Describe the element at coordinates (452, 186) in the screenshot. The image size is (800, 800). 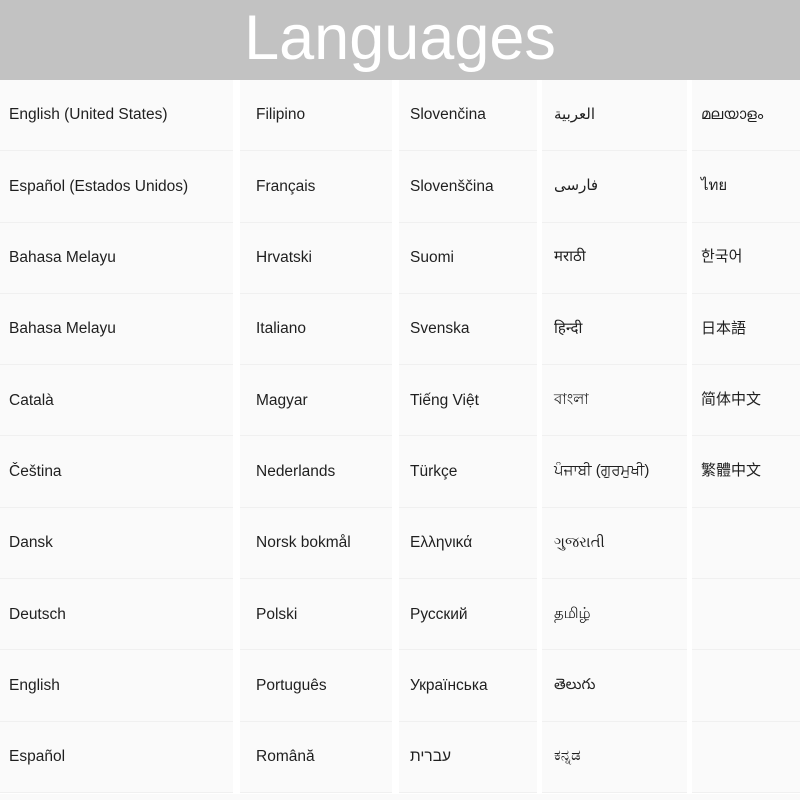
I see `language-label: Slovenščina` at that location.